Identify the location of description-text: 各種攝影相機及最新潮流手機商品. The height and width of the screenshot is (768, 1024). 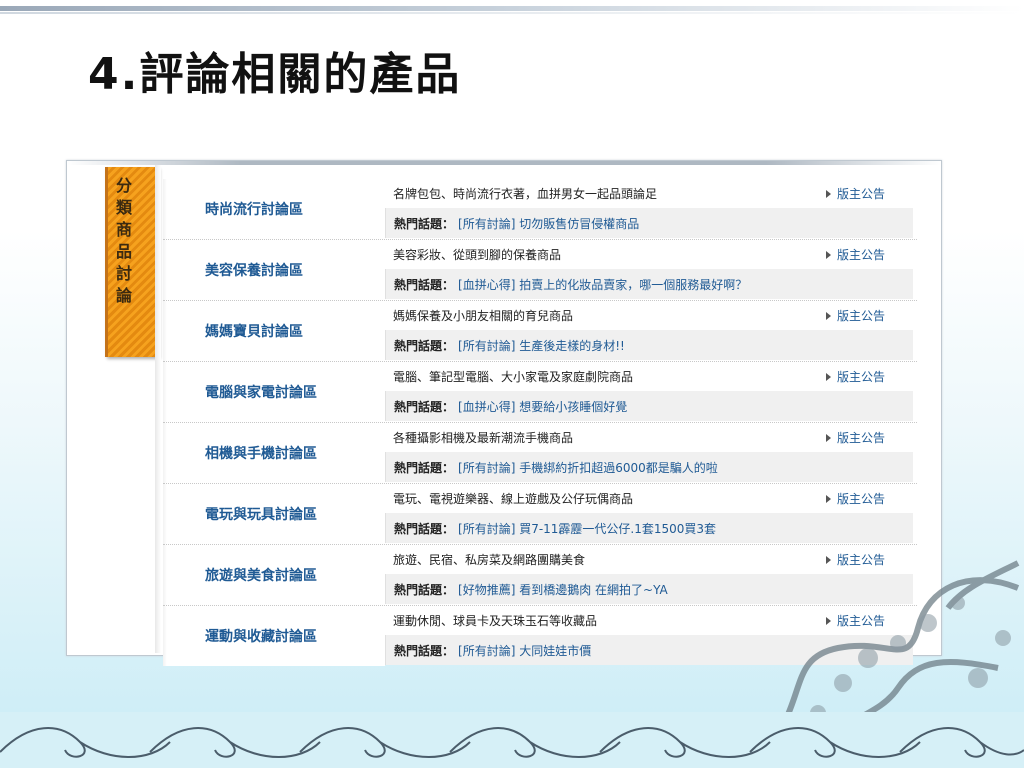
(483, 438).